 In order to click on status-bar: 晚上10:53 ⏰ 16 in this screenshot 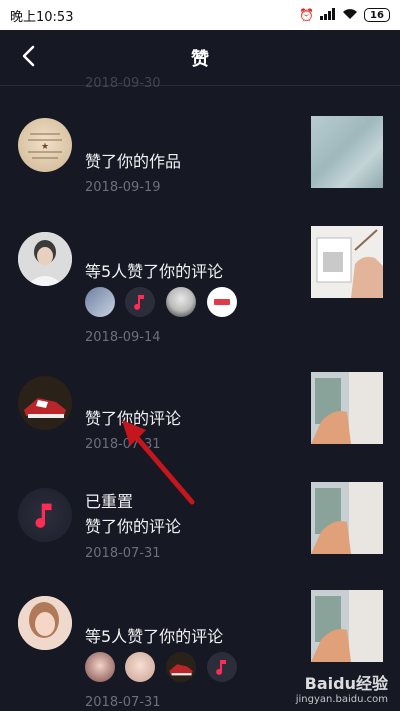, I will do `click(200, 15)`.